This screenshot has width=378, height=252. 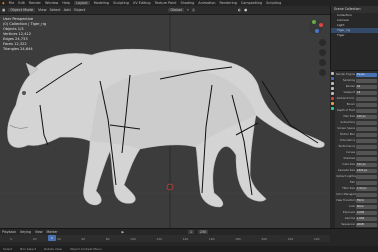 What do you see at coordinates (316, 27) in the screenshot?
I see `navigation-gizmo` at bounding box center [316, 27].